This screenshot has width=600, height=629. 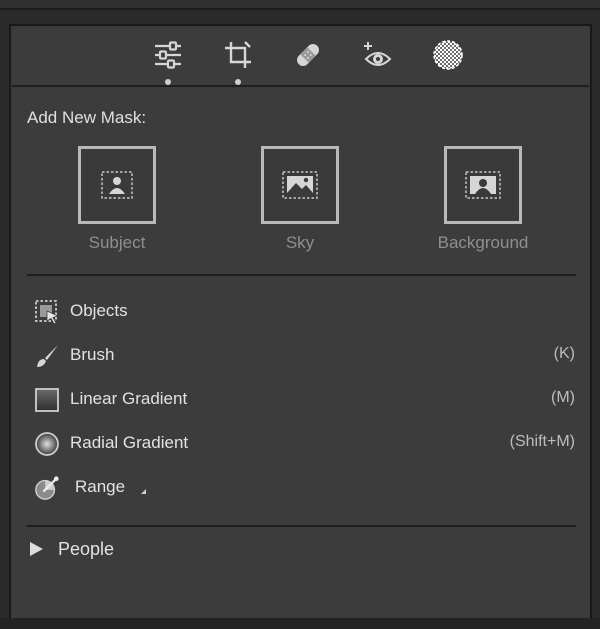 I want to click on objects-icon, so click(x=47, y=312).